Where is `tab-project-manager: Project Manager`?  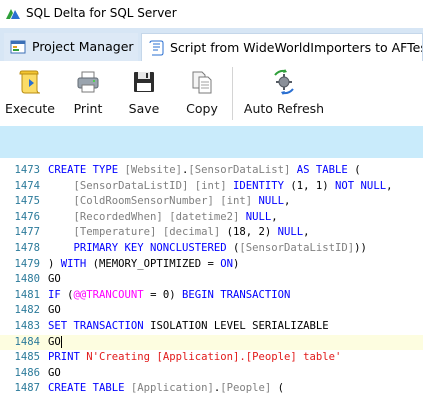
tab-project-manager: Project Manager is located at coordinates (71, 47).